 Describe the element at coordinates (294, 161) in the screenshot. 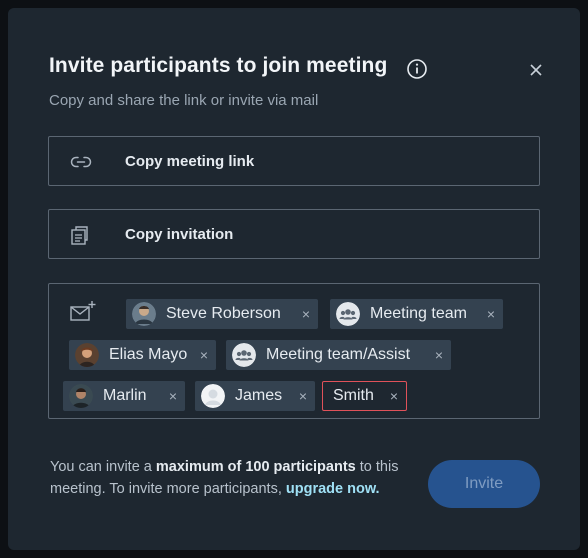

I see `copy-meeting-link-button: Copy meeting link` at that location.